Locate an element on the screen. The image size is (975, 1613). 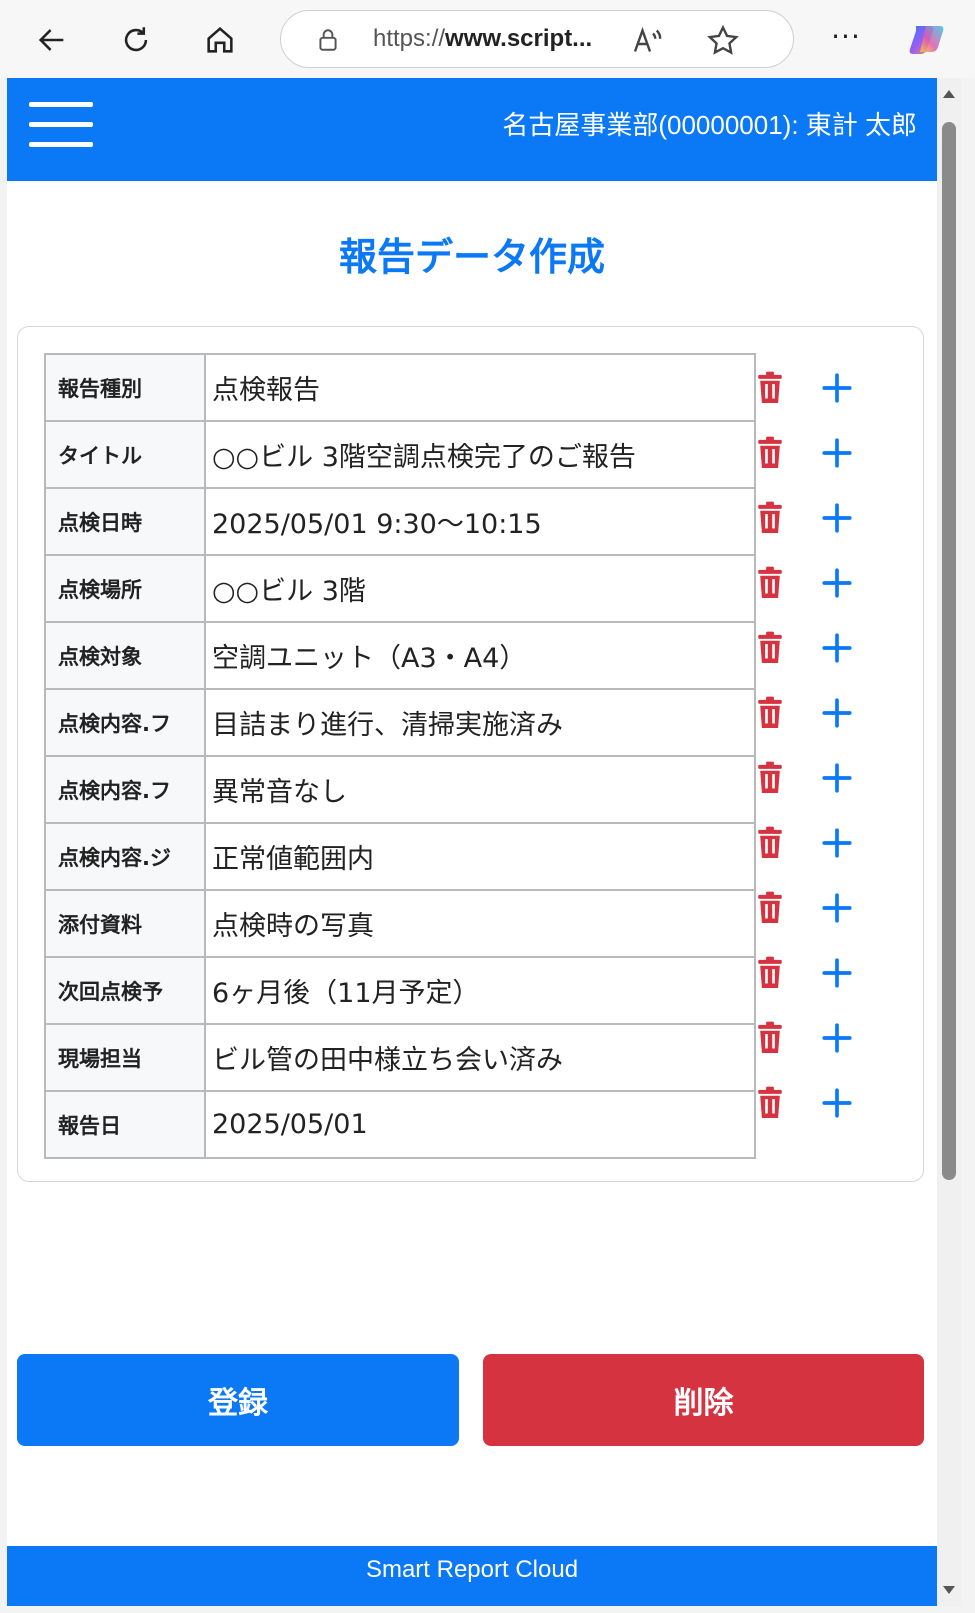
table-row: 点検対象 空調ユニット（A3・A4） is located at coordinates (400, 655).